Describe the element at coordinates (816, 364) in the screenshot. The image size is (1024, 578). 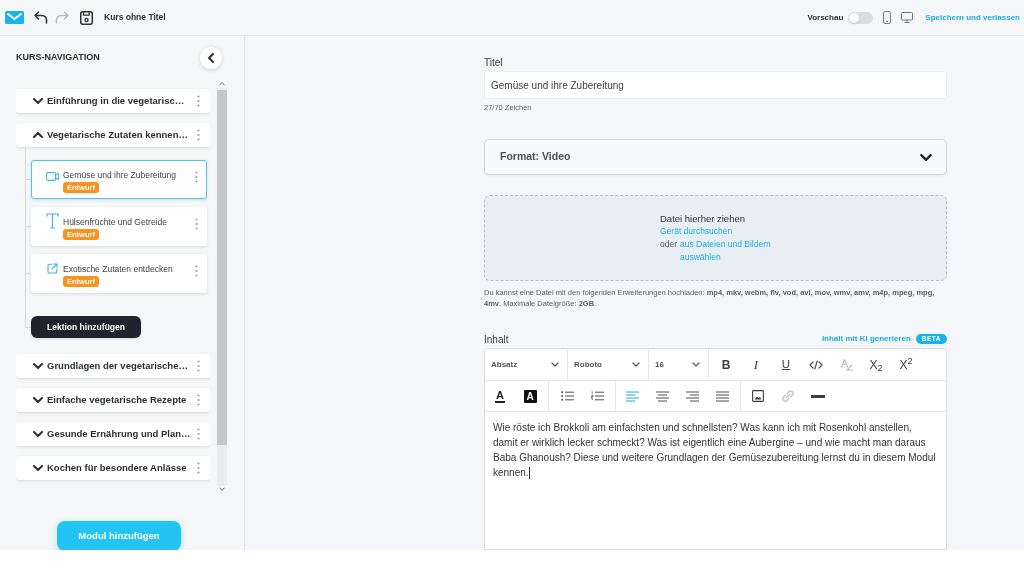
I see `code-icon` at that location.